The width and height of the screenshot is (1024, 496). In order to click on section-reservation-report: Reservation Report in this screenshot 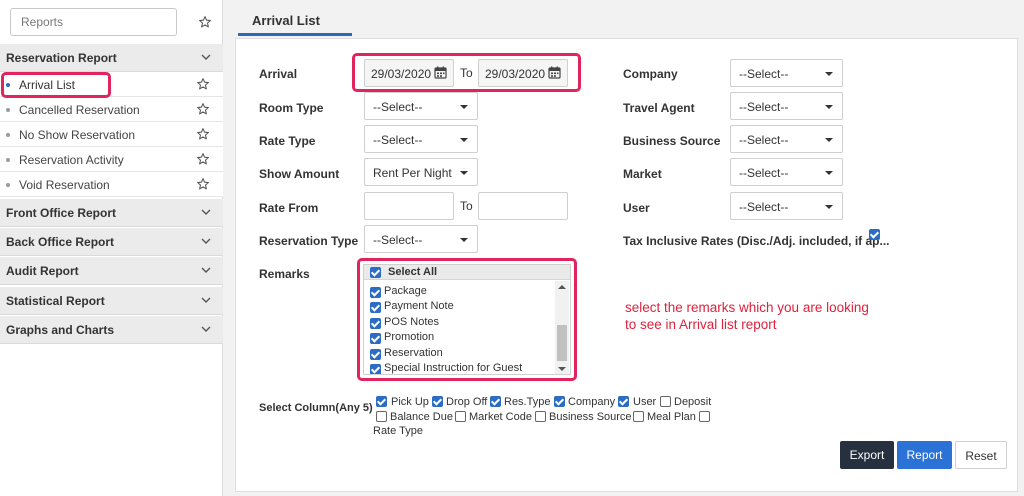, I will do `click(111, 58)`.